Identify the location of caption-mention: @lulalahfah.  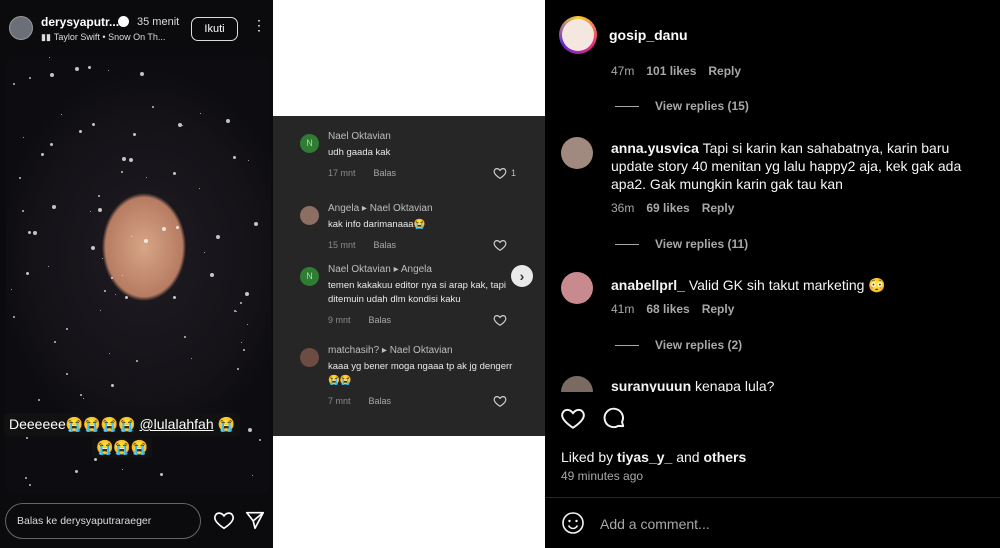
(176, 424).